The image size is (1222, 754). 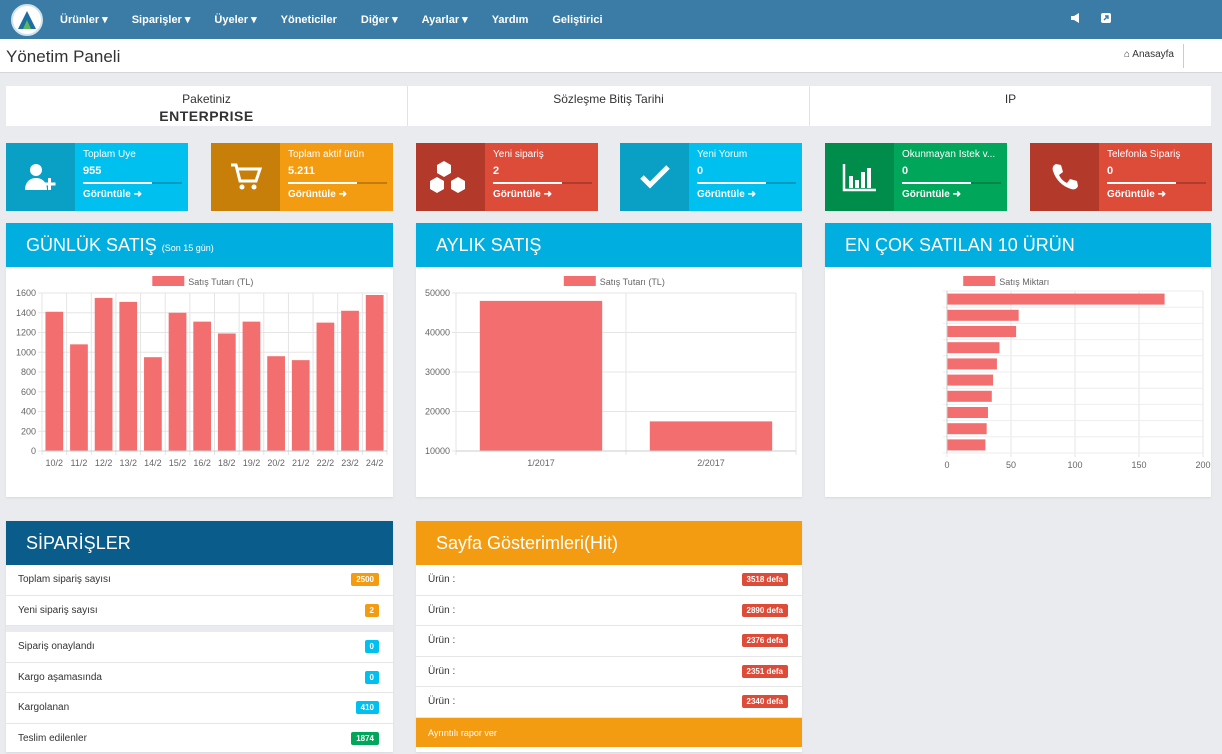 What do you see at coordinates (235, 19) in the screenshot?
I see `nav-menu-item: Üyeler ▾` at bounding box center [235, 19].